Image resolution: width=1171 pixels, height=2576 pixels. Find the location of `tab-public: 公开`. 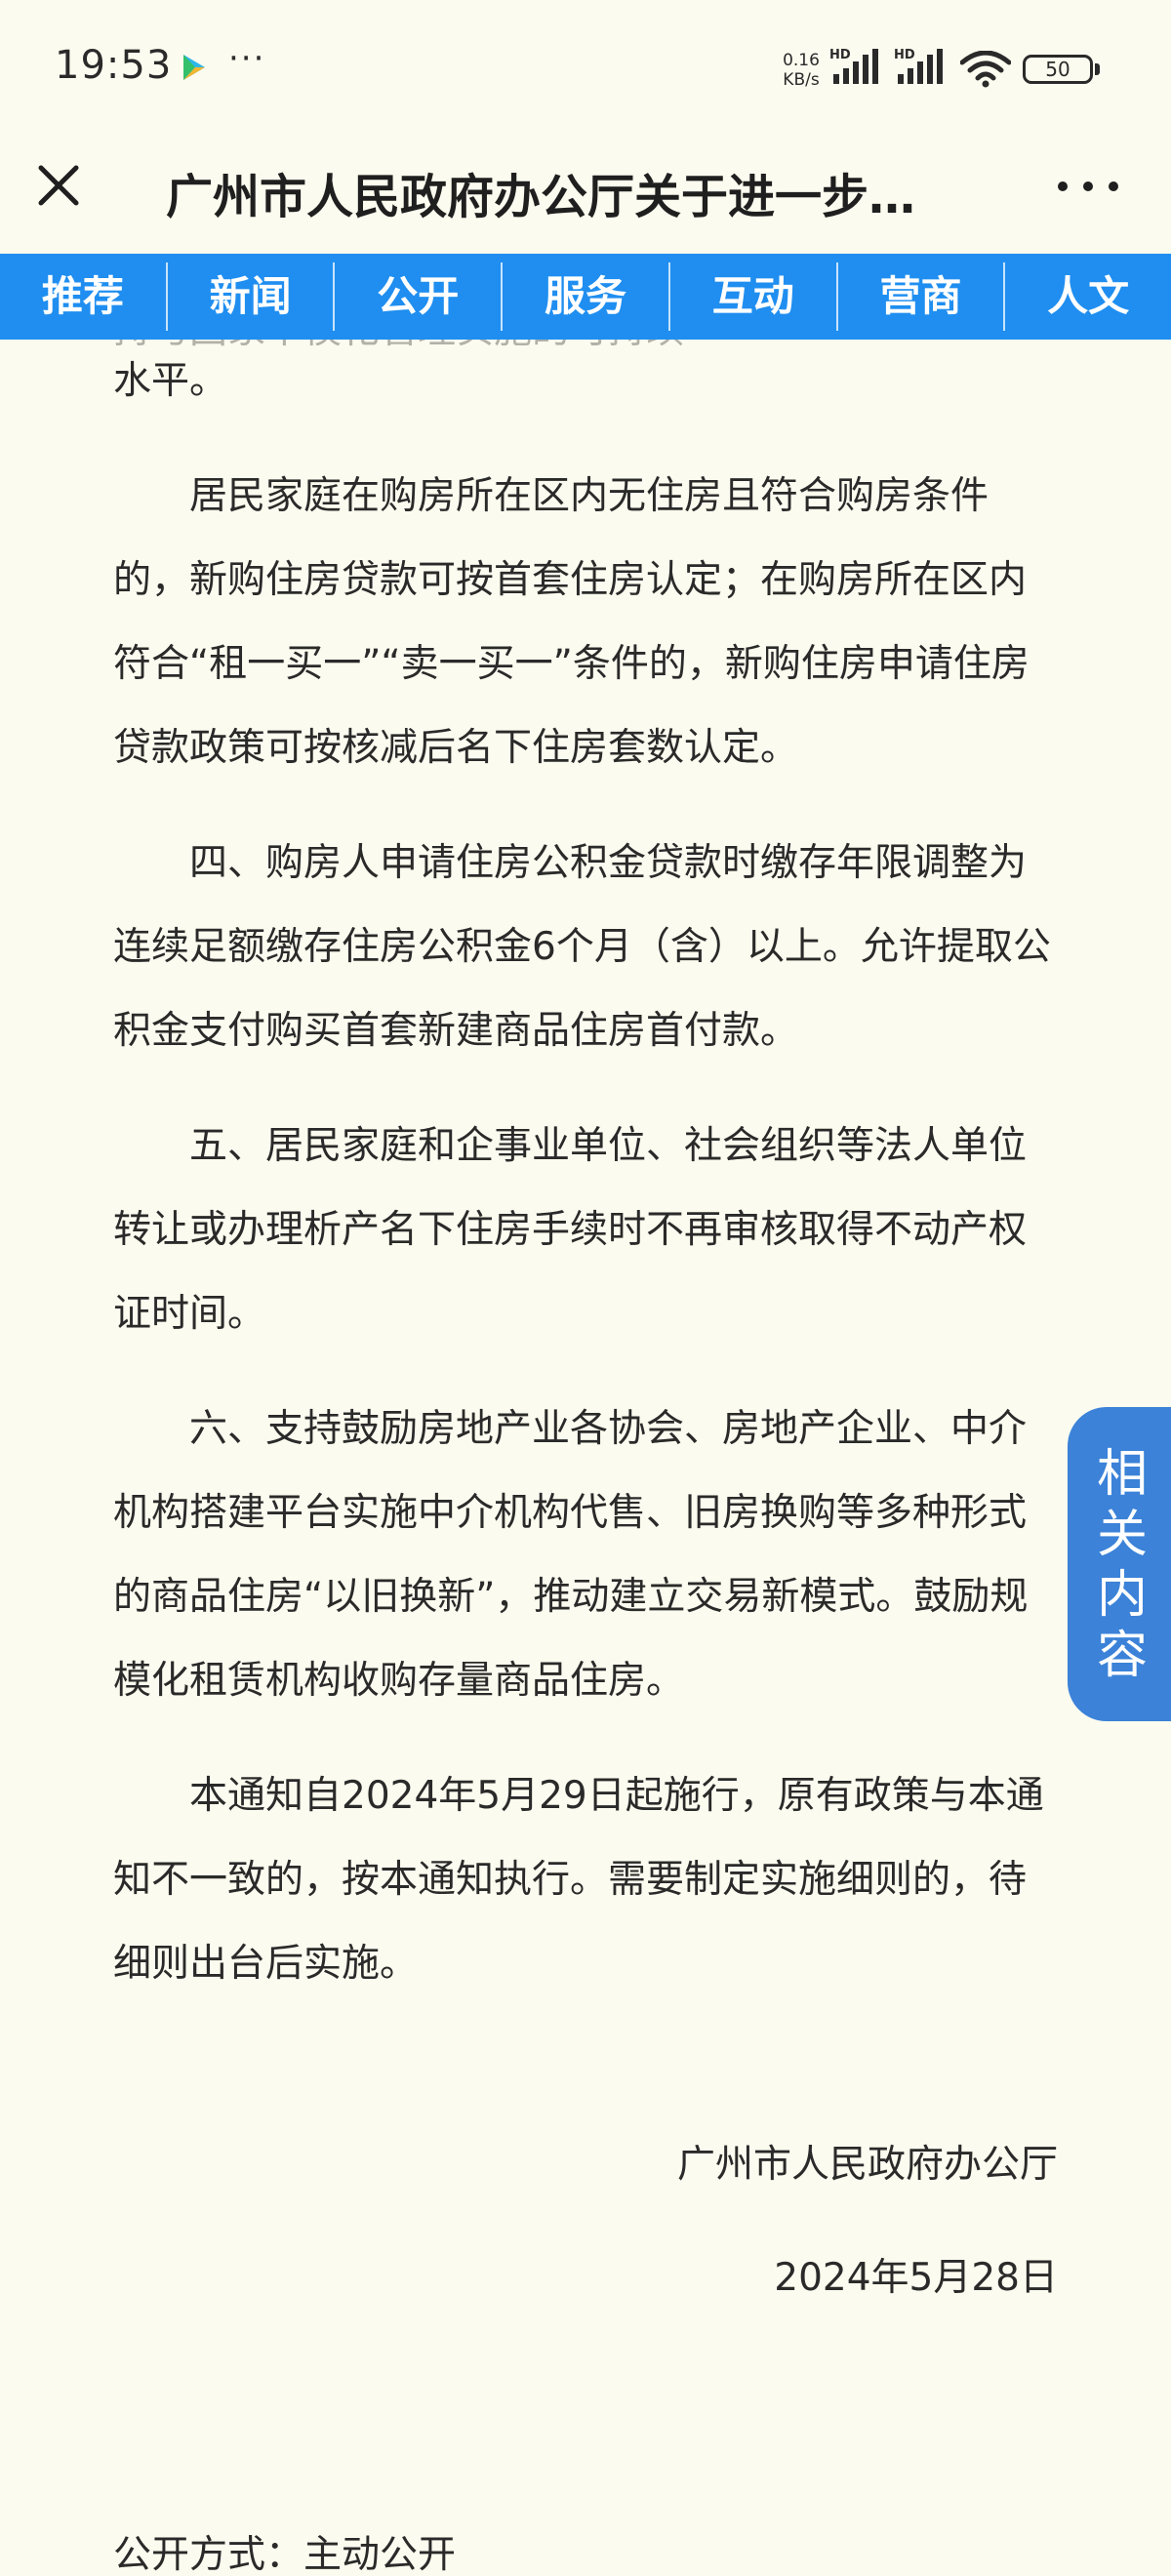

tab-public: 公开 is located at coordinates (419, 296).